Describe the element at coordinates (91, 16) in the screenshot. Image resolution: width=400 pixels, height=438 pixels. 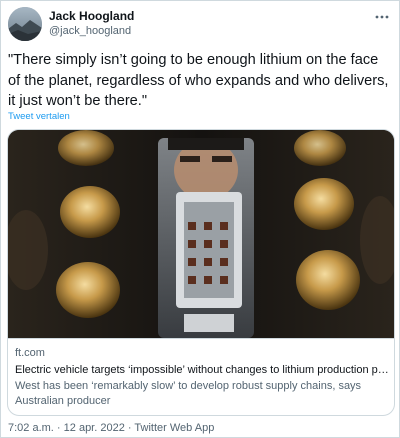
I see `author-display-name: Jack Hoogland` at that location.